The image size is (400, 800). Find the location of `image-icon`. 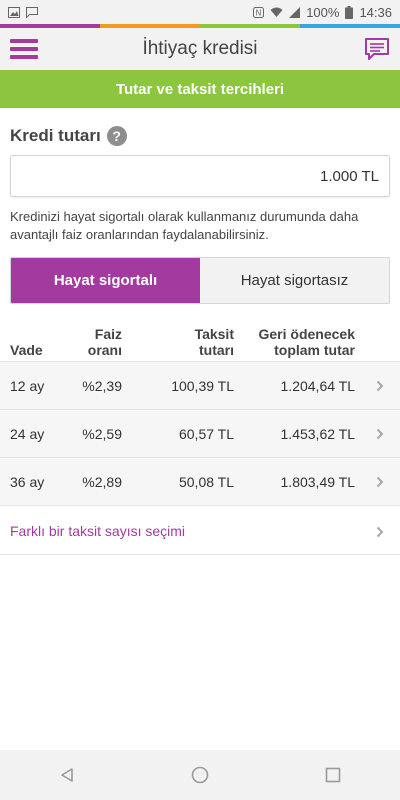

image-icon is located at coordinates (14, 12).